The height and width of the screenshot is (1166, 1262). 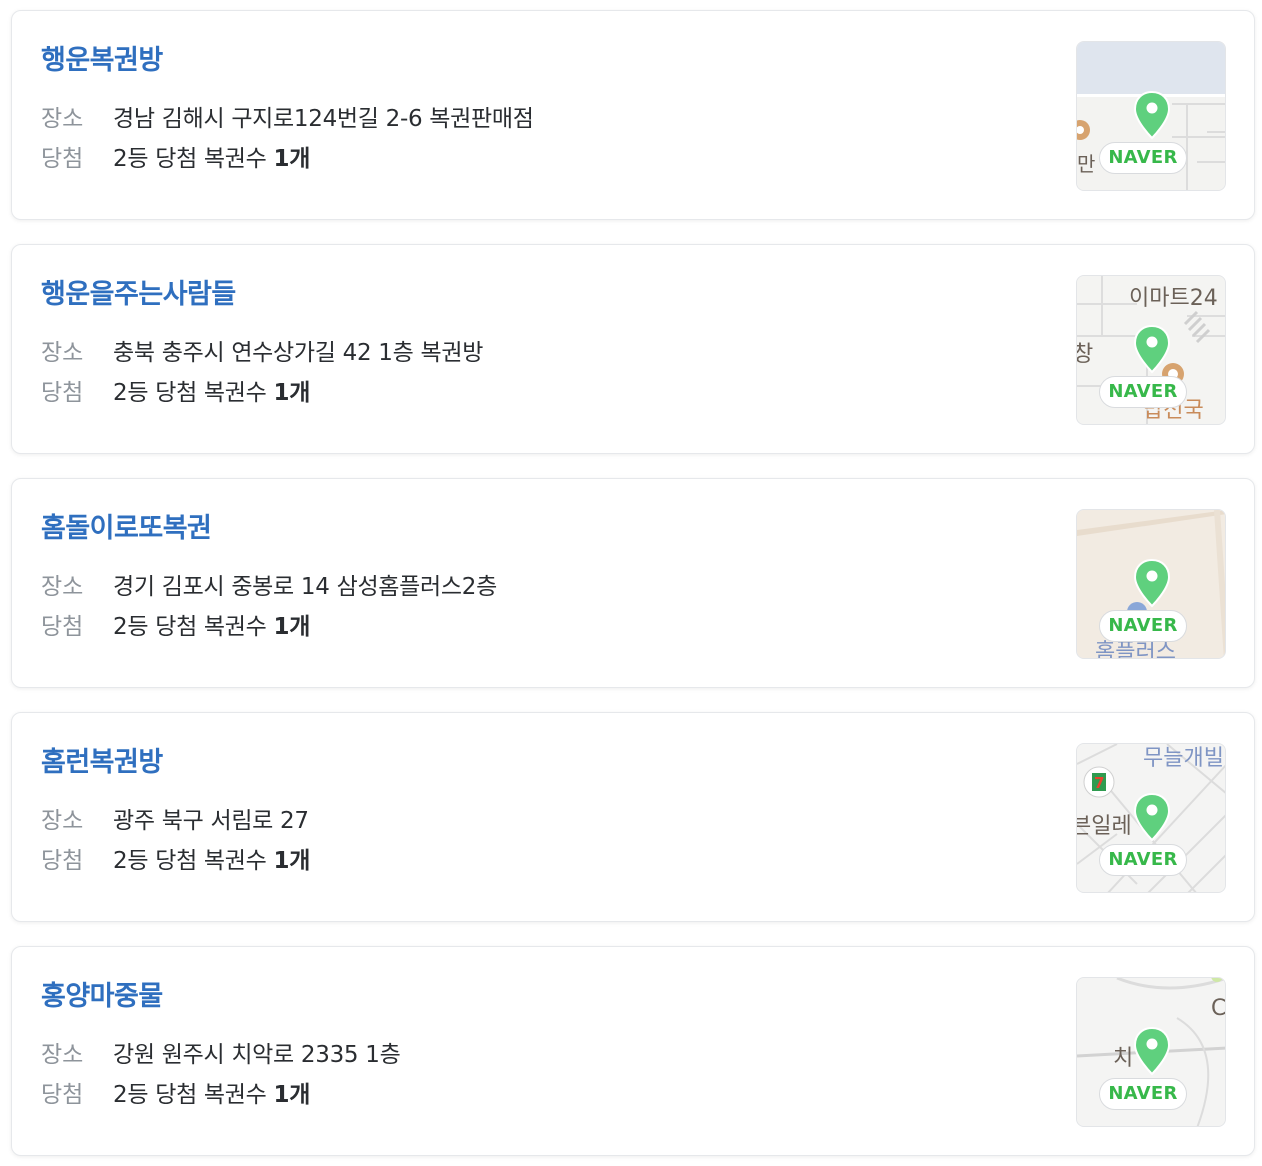 What do you see at coordinates (1218, 1008) in the screenshot?
I see `map-place-label: C` at bounding box center [1218, 1008].